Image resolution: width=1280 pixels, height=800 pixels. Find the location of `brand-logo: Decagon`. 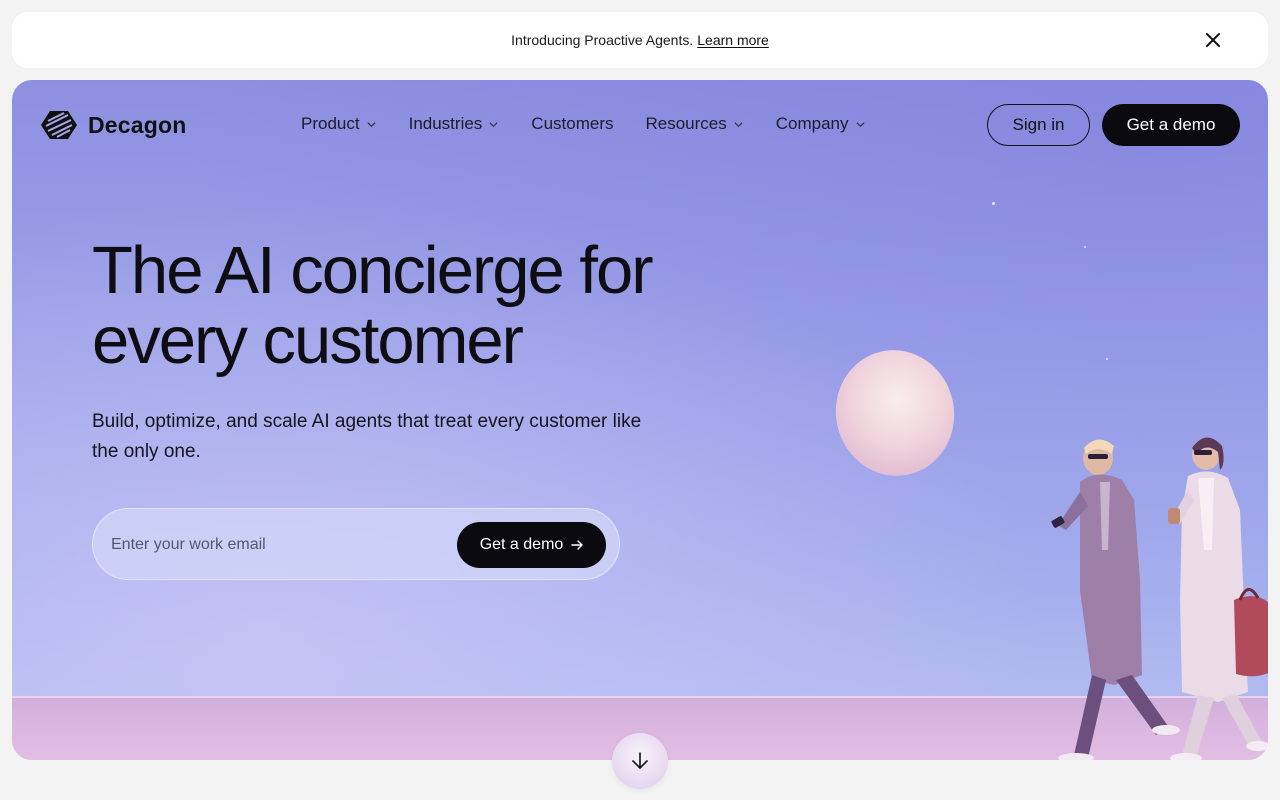

brand-logo: Decagon is located at coordinates (113, 125).